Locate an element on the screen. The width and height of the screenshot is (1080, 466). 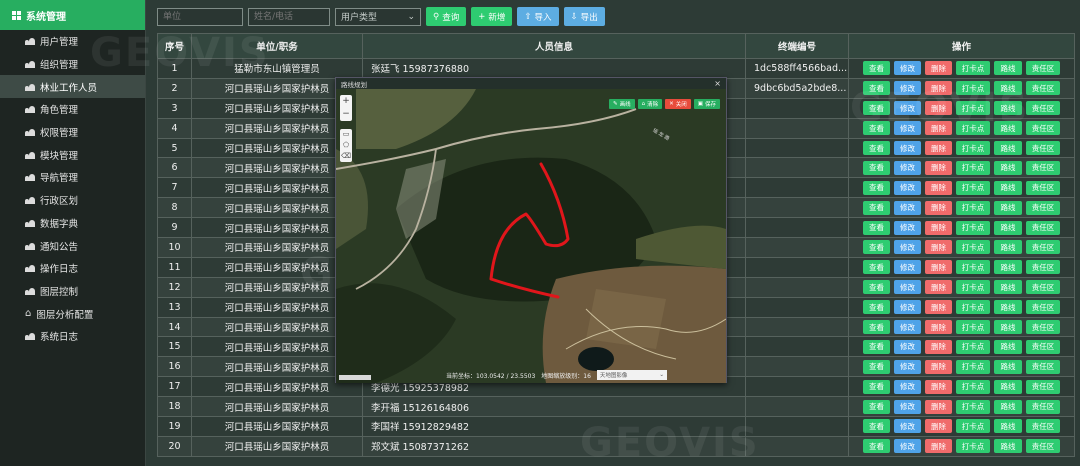
eraser-icon: ⌫ is located at coordinates (346, 156).